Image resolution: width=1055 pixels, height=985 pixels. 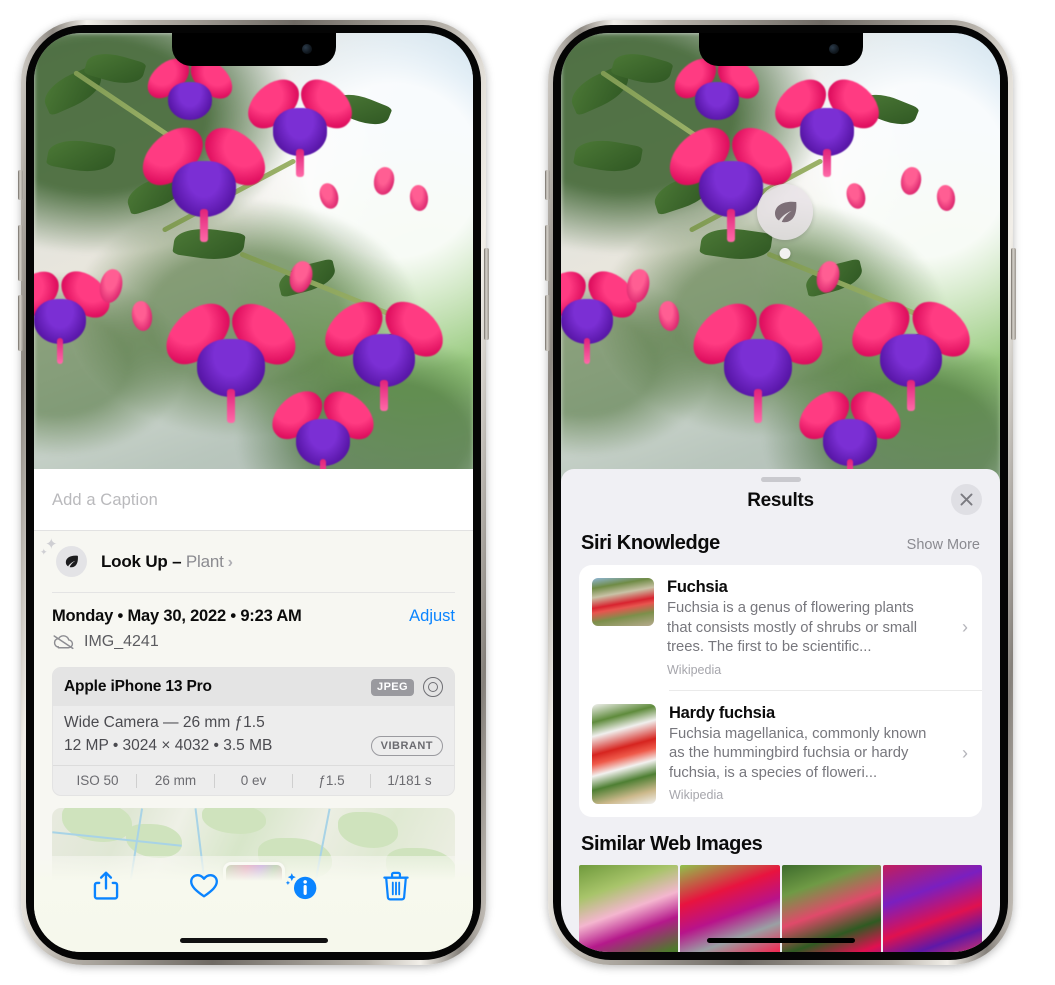 What do you see at coordinates (406, 746) in the screenshot?
I see `photographic-style-badge: VIBRANT` at bounding box center [406, 746].